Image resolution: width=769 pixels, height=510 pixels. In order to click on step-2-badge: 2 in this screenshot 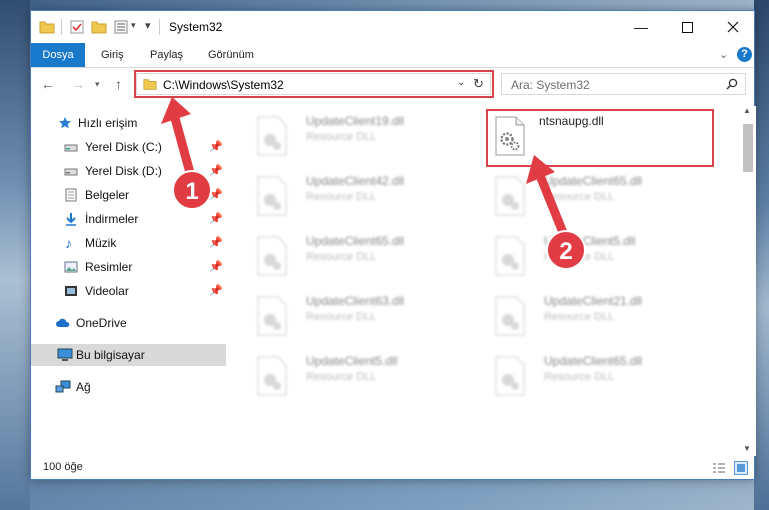, I will do `click(566, 250)`.